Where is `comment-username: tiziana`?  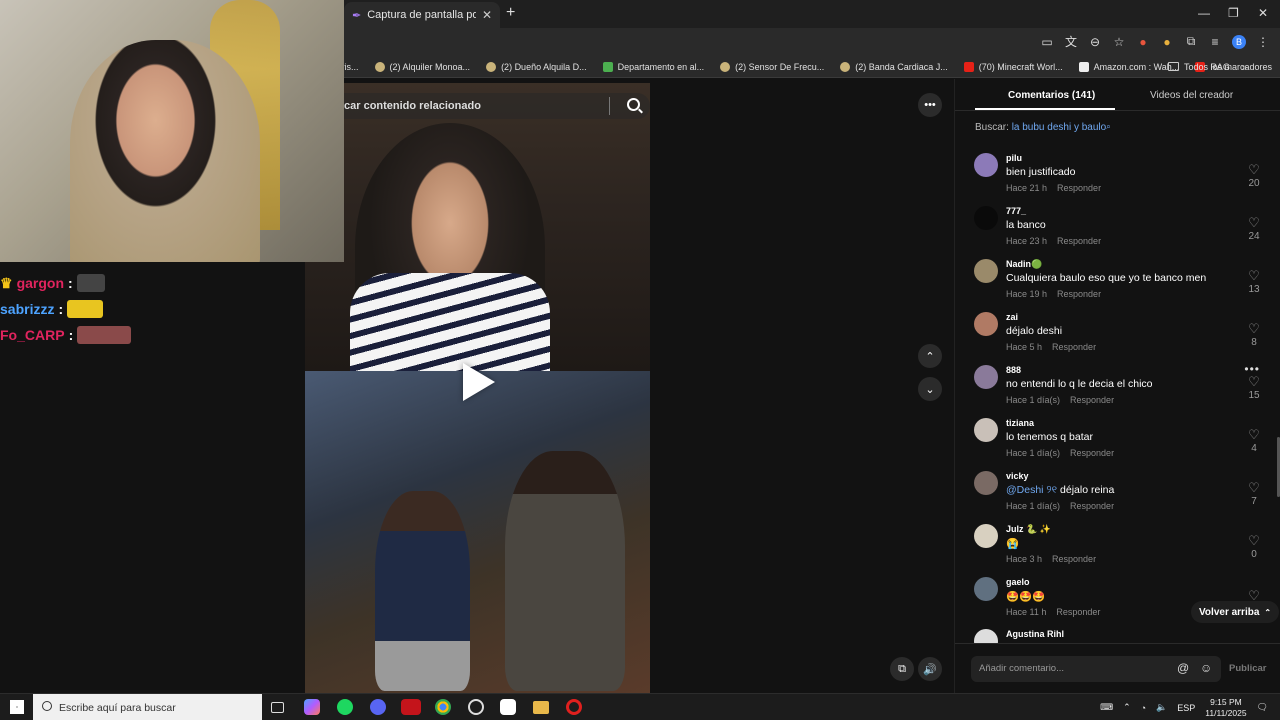 comment-username: tiziana is located at coordinates (1020, 423).